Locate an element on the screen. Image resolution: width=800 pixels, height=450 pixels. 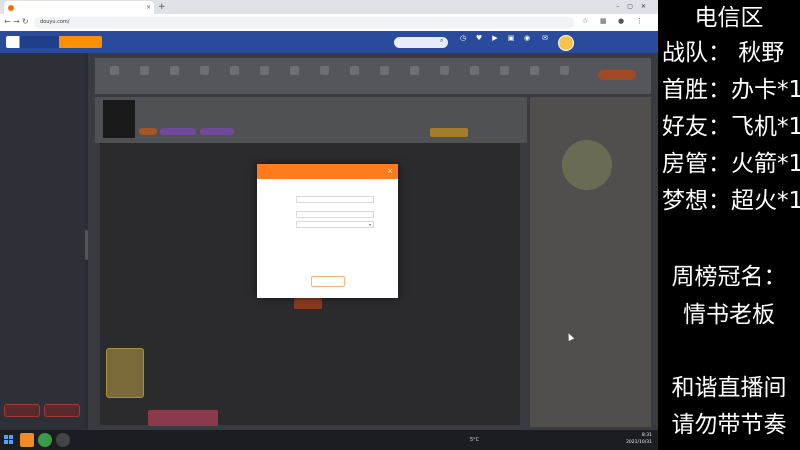
taskbar-app-icon is located at coordinates (27, 440).